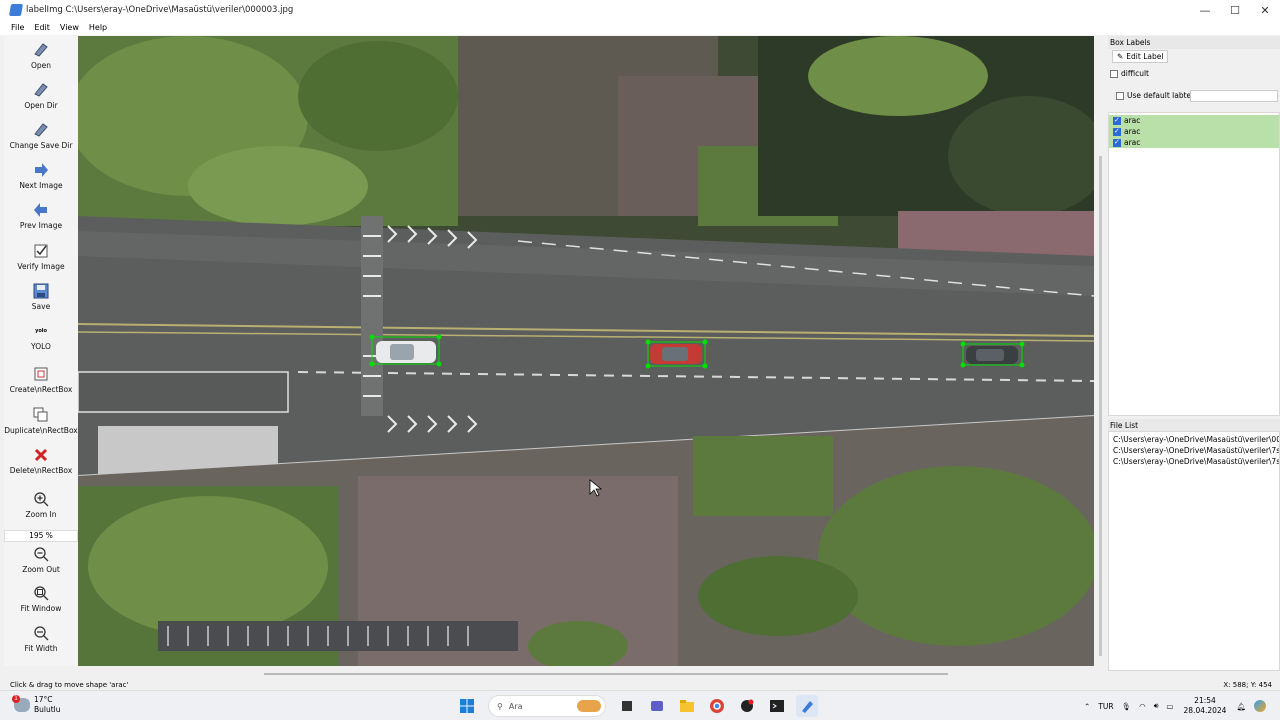  Describe the element at coordinates (41, 331) in the screenshot. I see `yolo-format-icon: yolo` at that location.